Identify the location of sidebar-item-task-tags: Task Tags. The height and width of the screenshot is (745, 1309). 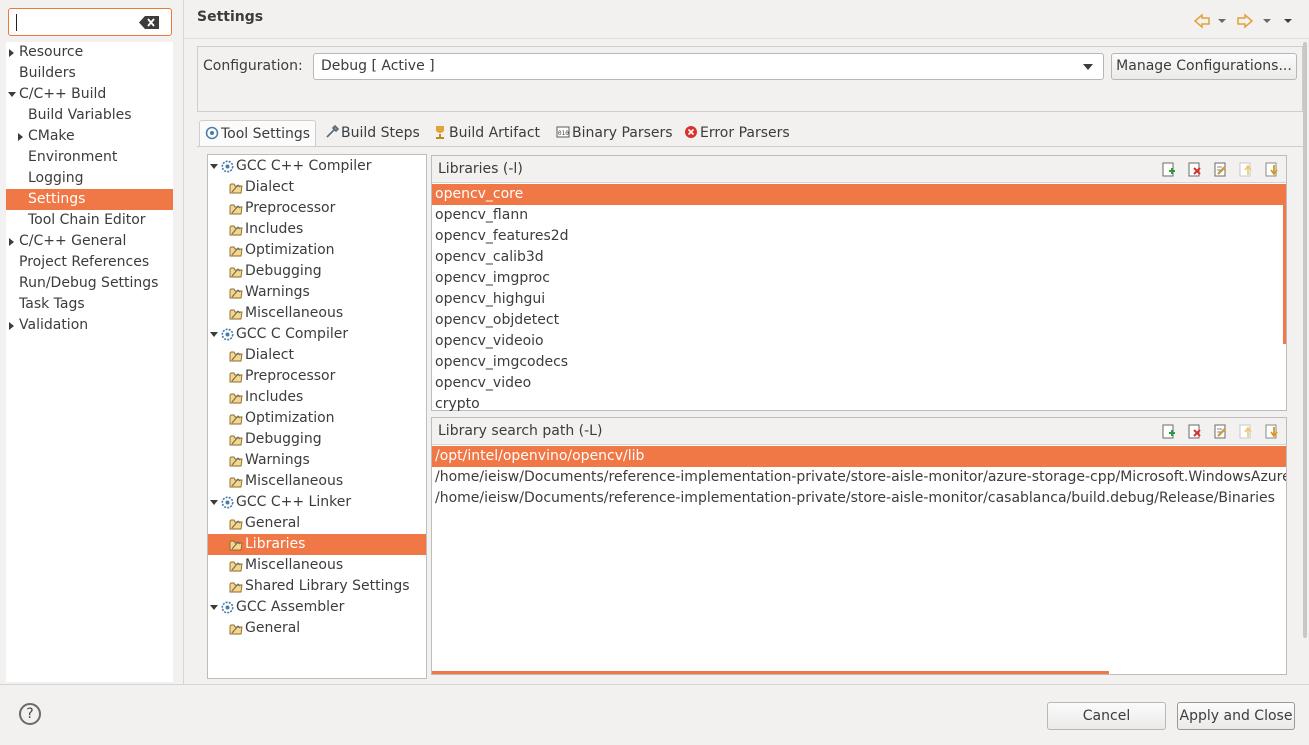
(89, 304).